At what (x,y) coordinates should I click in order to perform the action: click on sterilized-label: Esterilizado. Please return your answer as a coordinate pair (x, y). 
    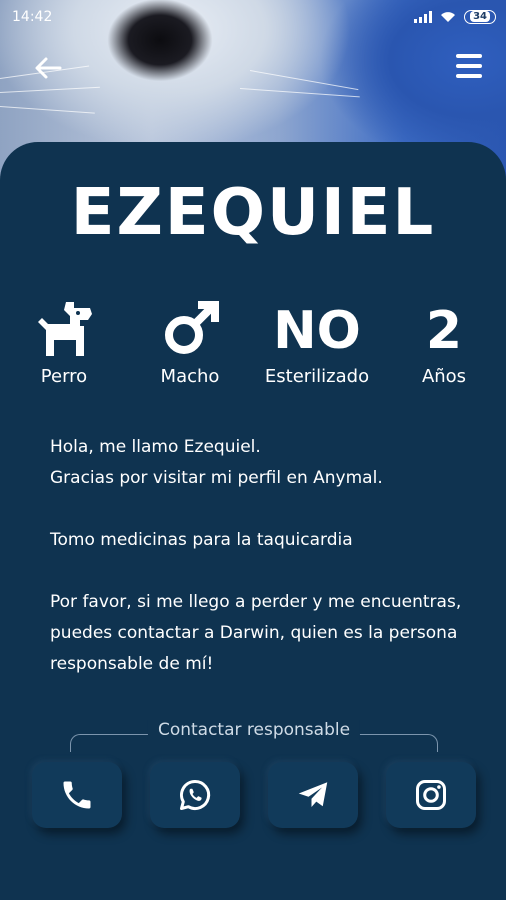
    Looking at the image, I should click on (317, 376).